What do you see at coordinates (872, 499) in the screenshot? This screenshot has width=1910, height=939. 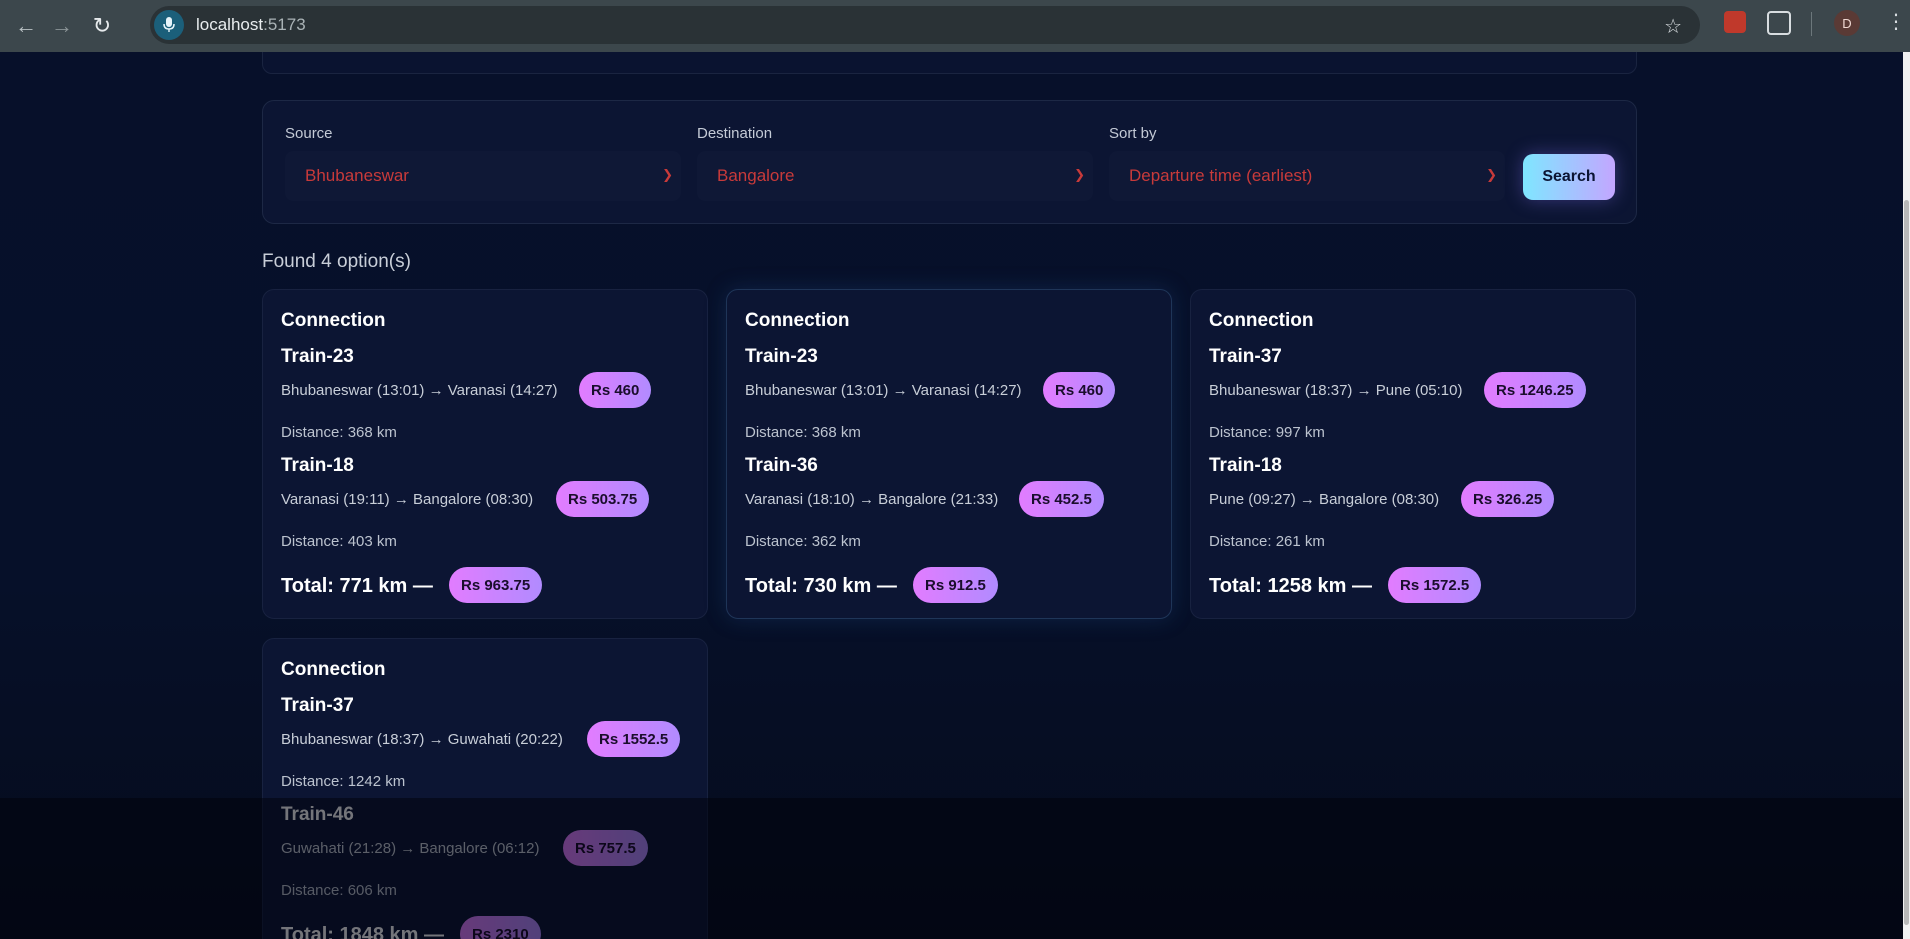 I see `route-text: Varanasi (18:10) → Bangalore (21:33)` at bounding box center [872, 499].